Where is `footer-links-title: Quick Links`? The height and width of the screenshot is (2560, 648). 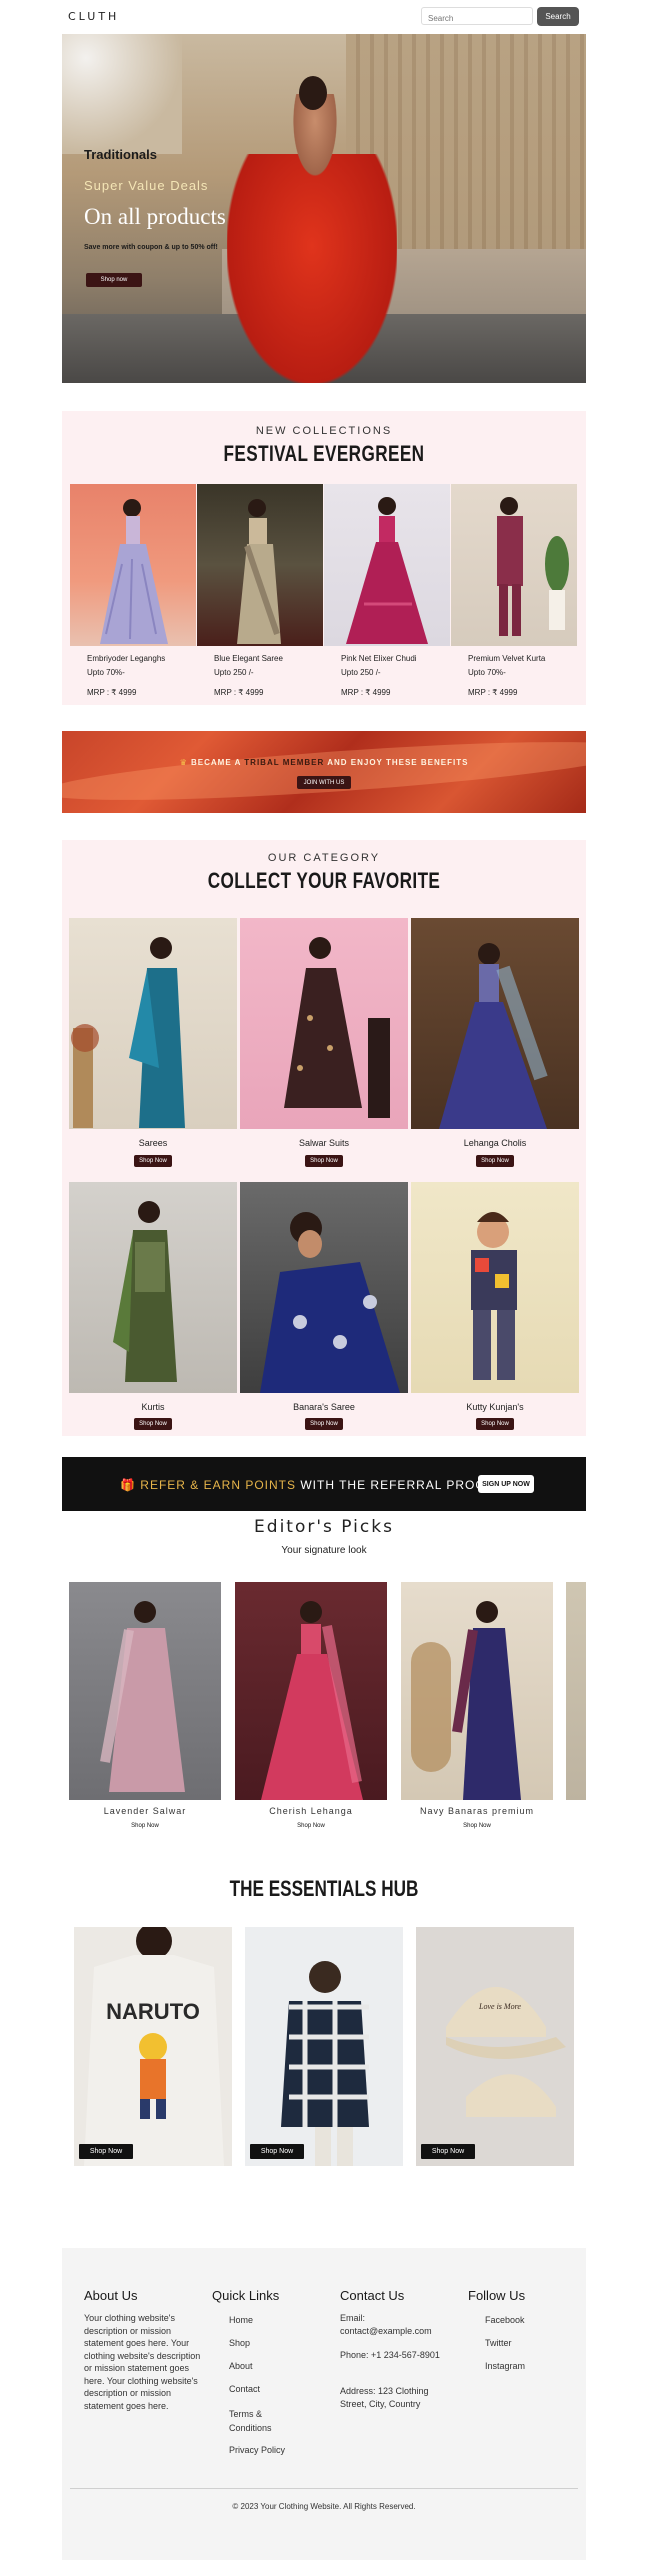
footer-links-title: Quick Links is located at coordinates (246, 2295).